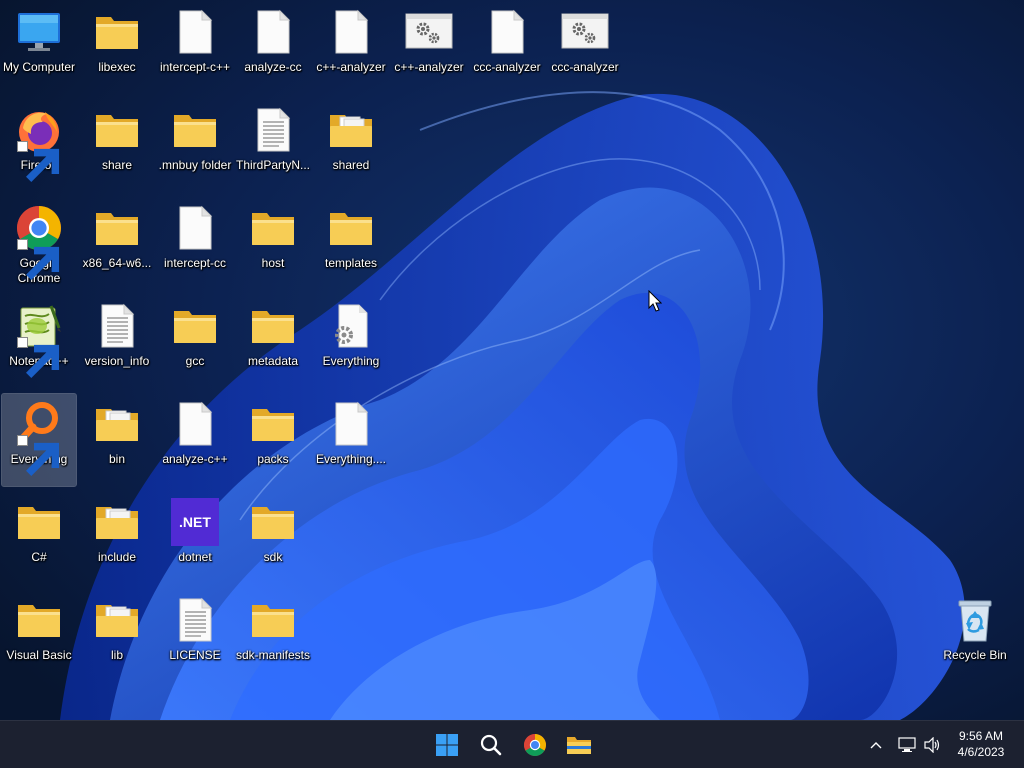 The image size is (1024, 768). I want to click on start-button, so click(447, 745).